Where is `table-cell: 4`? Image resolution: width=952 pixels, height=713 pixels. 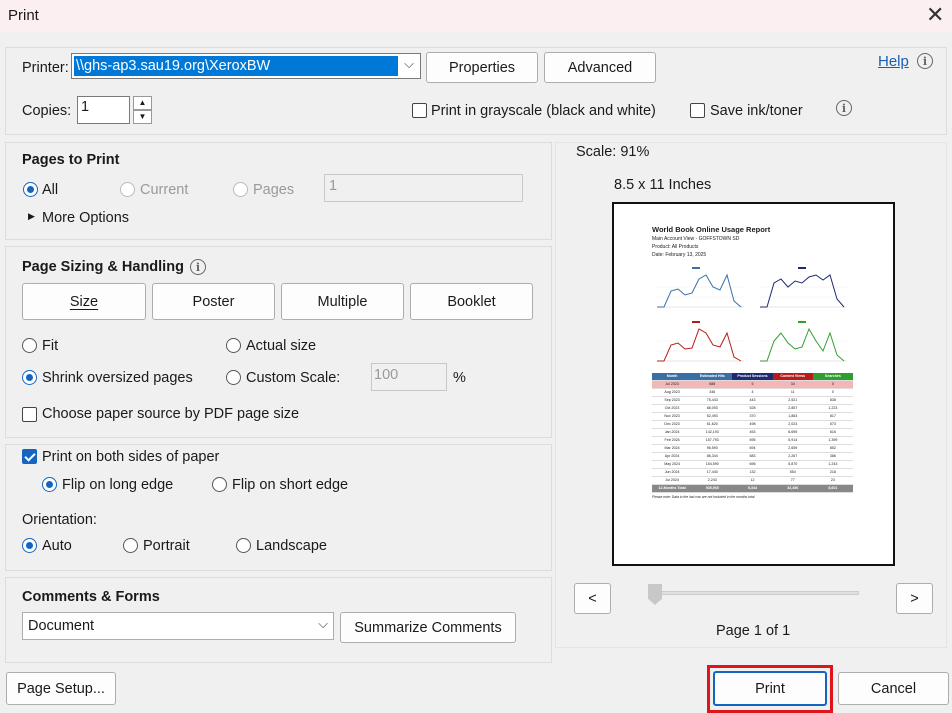
table-cell: 4 is located at coordinates (752, 392).